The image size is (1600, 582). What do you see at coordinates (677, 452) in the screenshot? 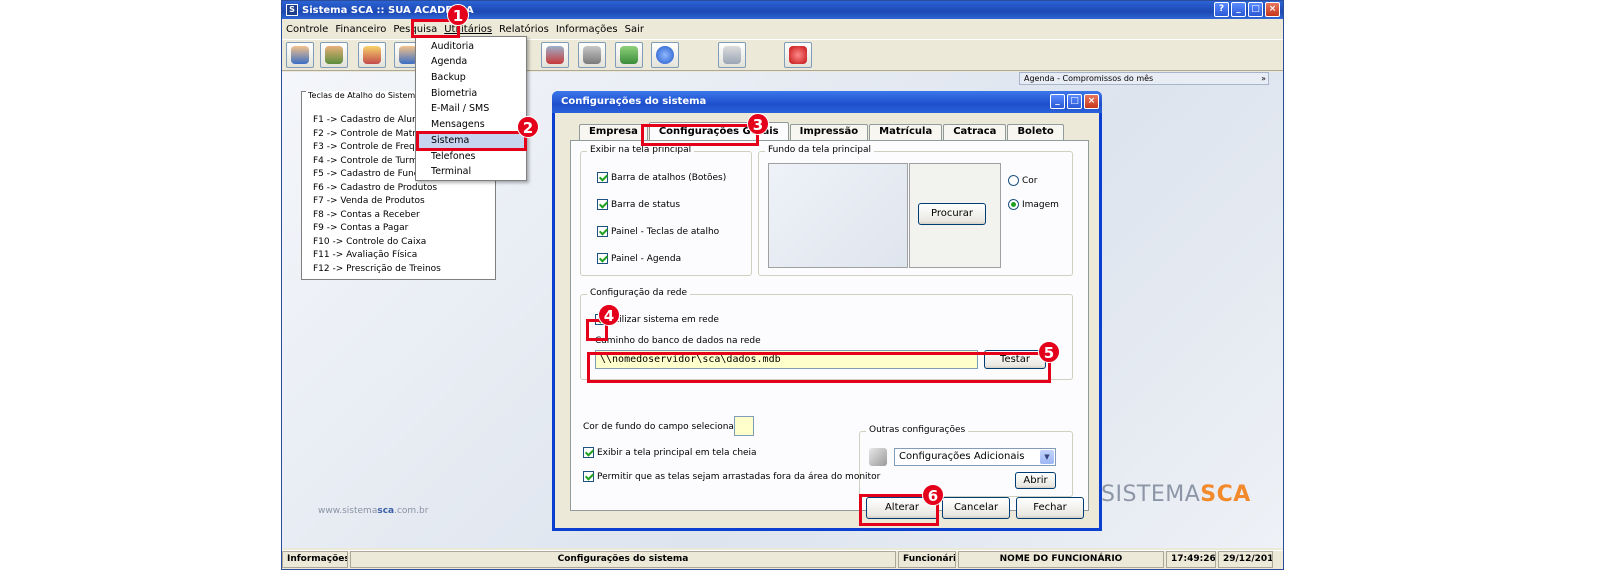
I see `checkbox-label: Exibir a tela principal em tela cheia` at bounding box center [677, 452].